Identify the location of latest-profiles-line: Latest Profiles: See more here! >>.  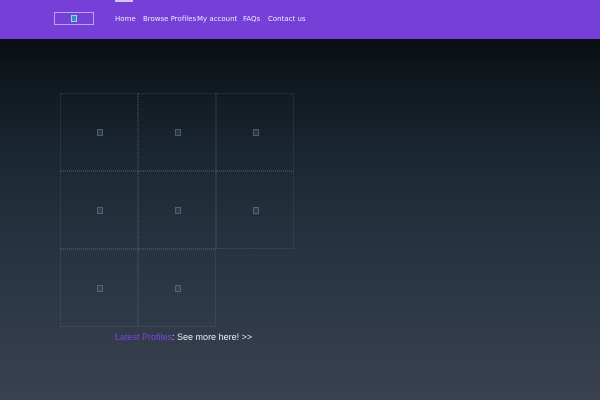
(183, 337).